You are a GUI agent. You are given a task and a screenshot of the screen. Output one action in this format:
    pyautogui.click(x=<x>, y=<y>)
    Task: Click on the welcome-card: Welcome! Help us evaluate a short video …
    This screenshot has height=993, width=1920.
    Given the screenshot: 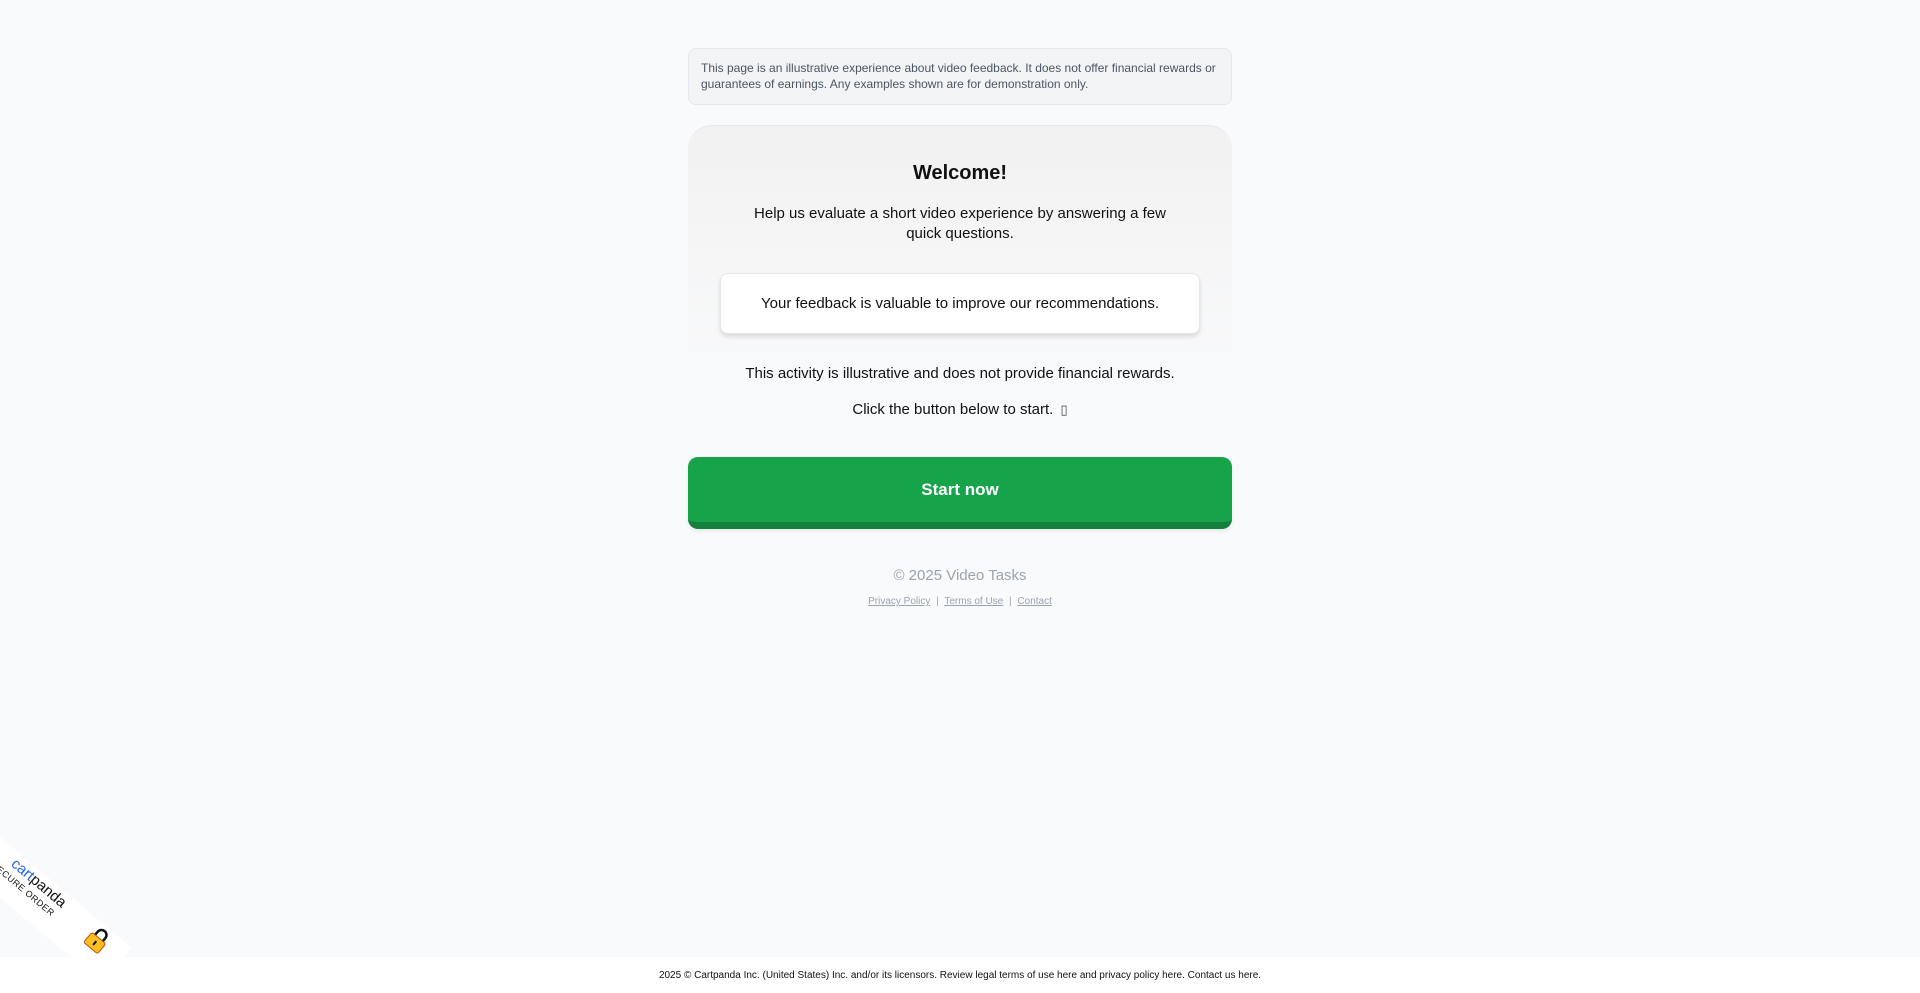 What is the action you would take?
    pyautogui.click(x=960, y=280)
    